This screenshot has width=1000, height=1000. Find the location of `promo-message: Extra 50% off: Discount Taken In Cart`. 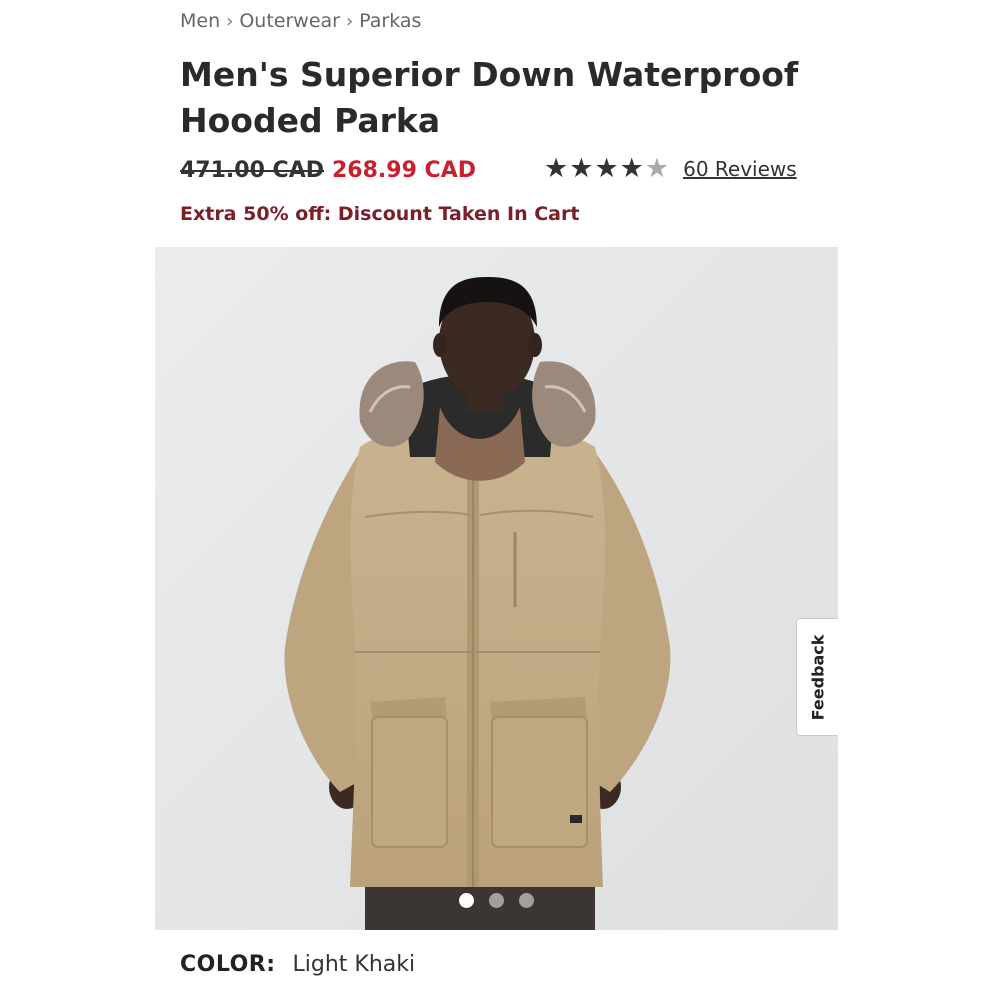

promo-message: Extra 50% off: Discount Taken In Cart is located at coordinates (380, 214).